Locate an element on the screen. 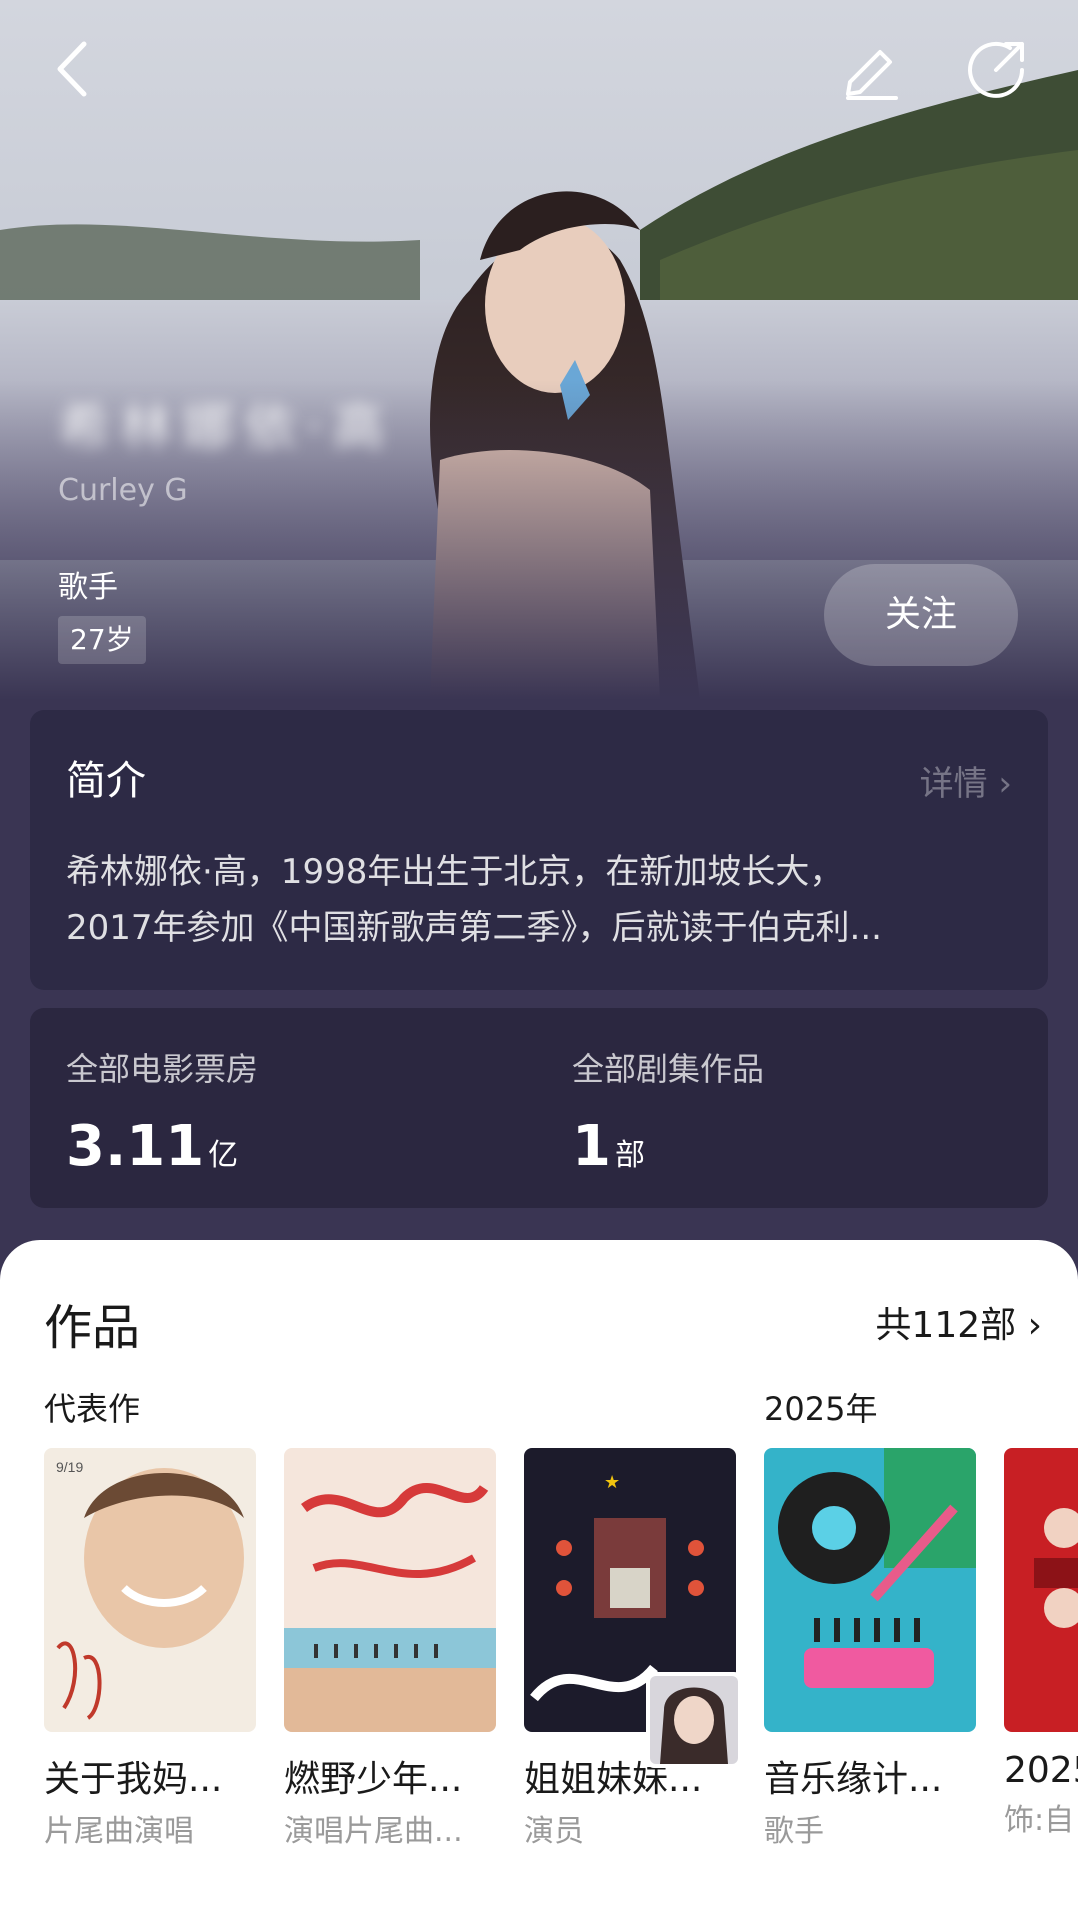 This screenshot has height=1926, width=1078. back-button is located at coordinates (75, 69).